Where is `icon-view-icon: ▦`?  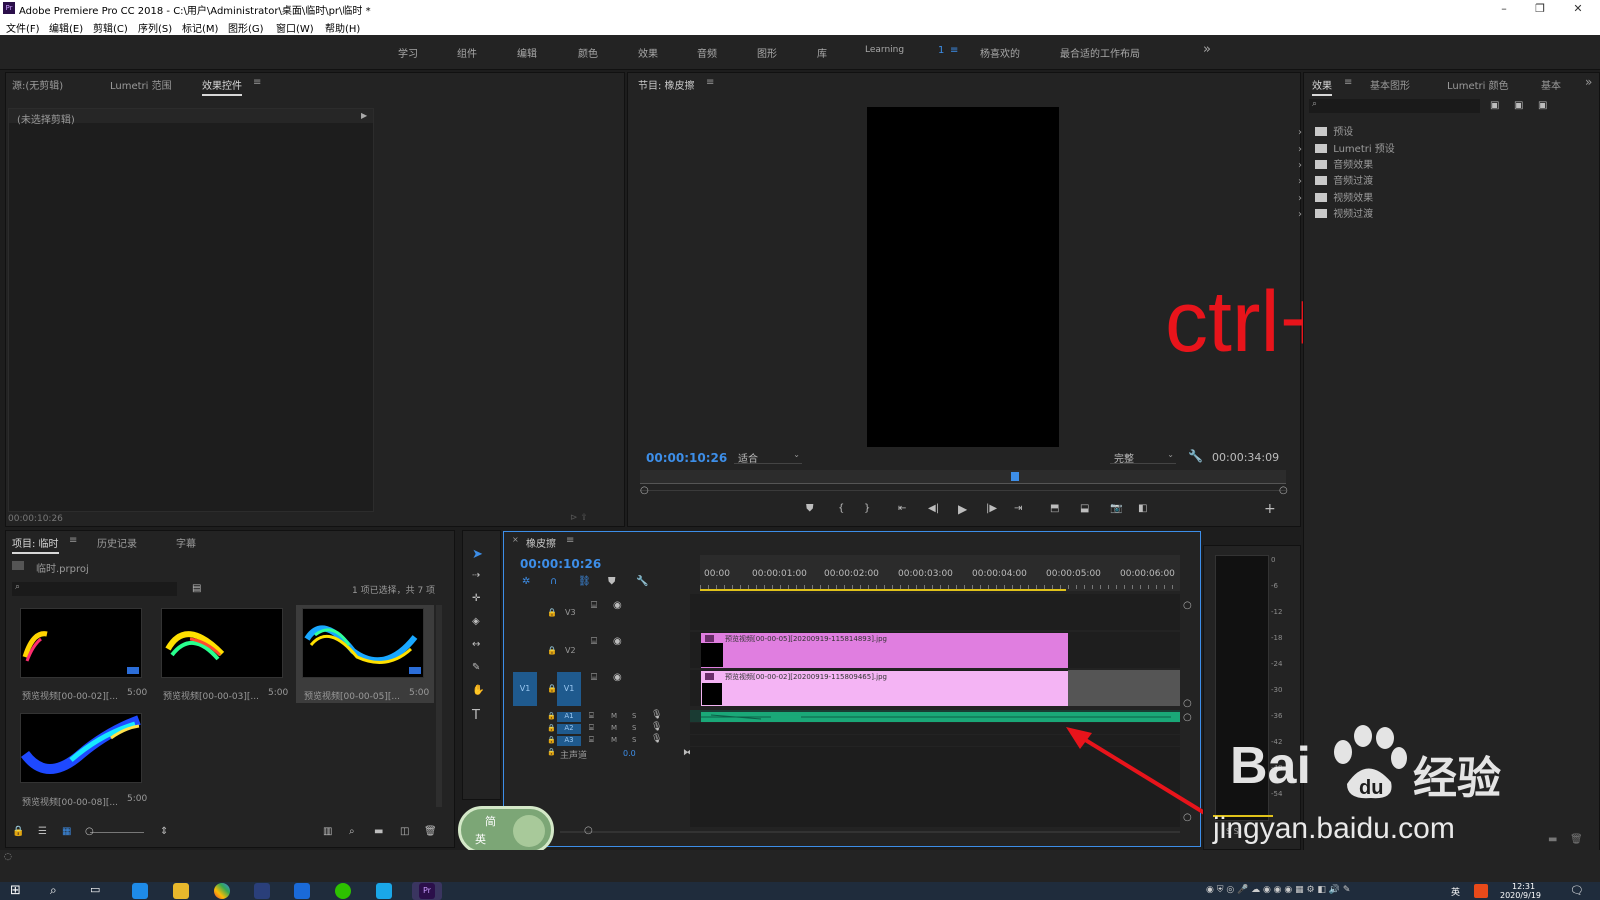
icon-view-icon: ▦ is located at coordinates (66, 831).